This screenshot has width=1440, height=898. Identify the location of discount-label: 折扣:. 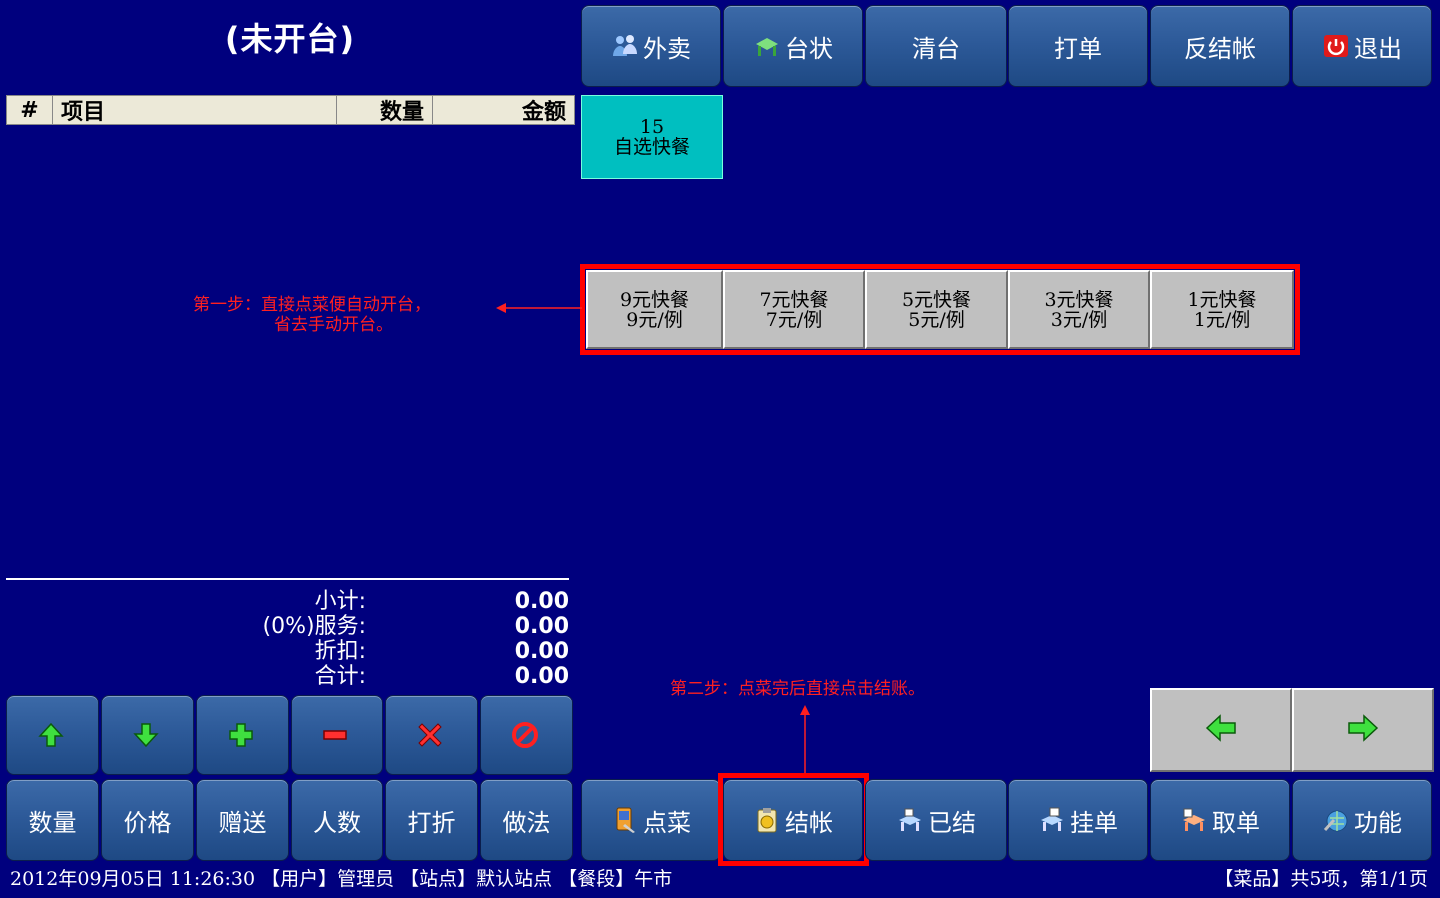
(340, 651).